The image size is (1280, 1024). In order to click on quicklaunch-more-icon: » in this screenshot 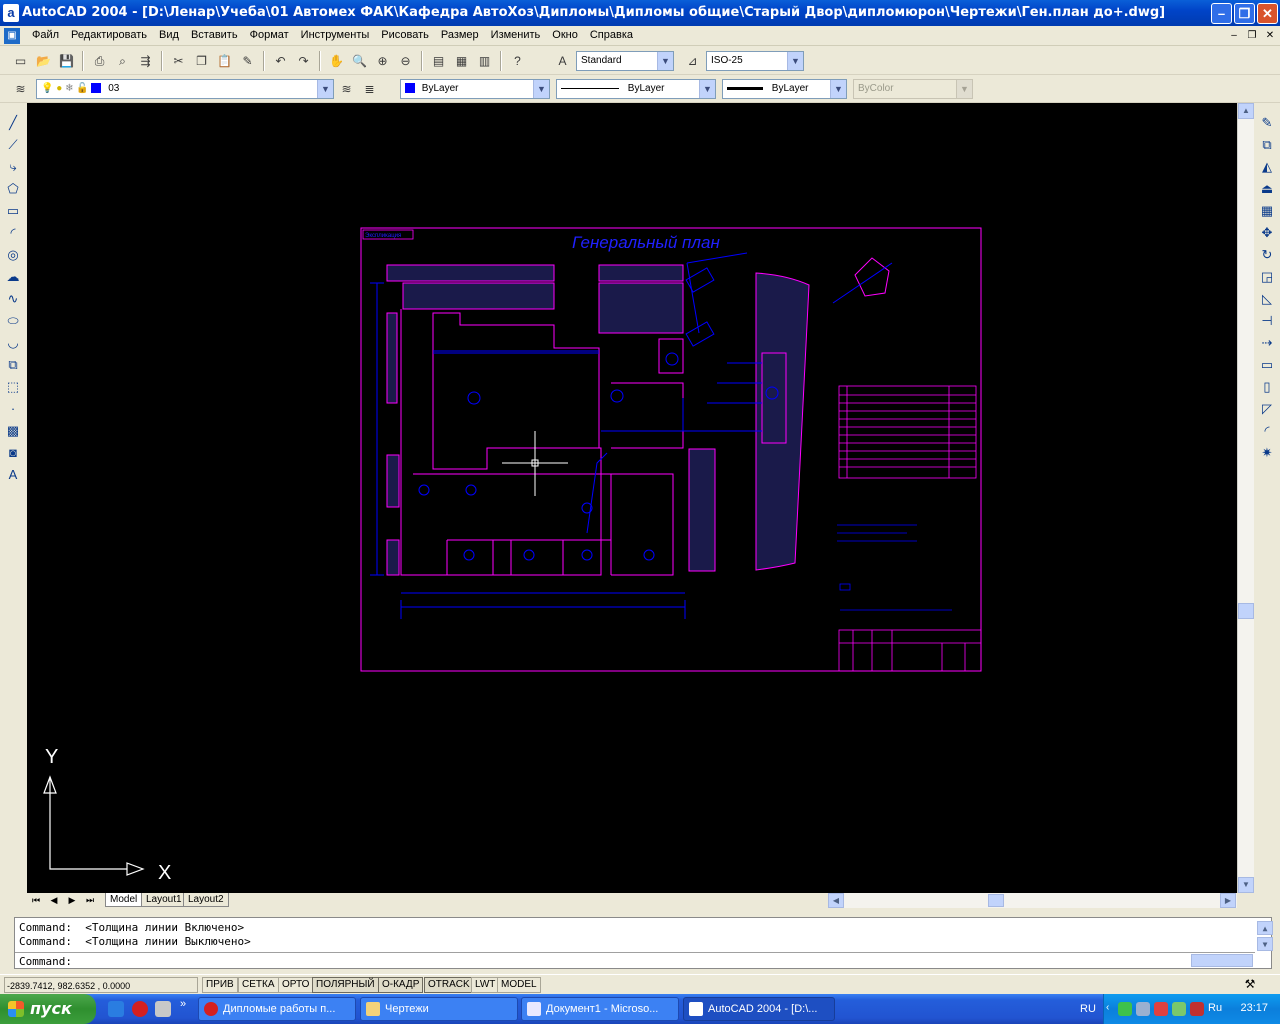, I will do `click(183, 1004)`.